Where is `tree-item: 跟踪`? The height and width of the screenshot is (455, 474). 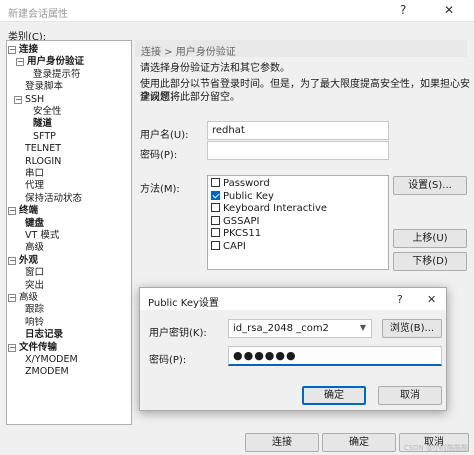 tree-item: 跟踪 is located at coordinates (34, 310).